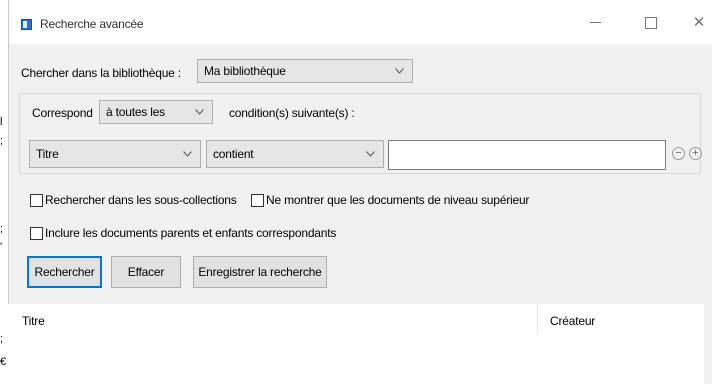 The height and width of the screenshot is (384, 712). I want to click on subcollections-label: Rechercher dans les sous-collections, so click(141, 200).